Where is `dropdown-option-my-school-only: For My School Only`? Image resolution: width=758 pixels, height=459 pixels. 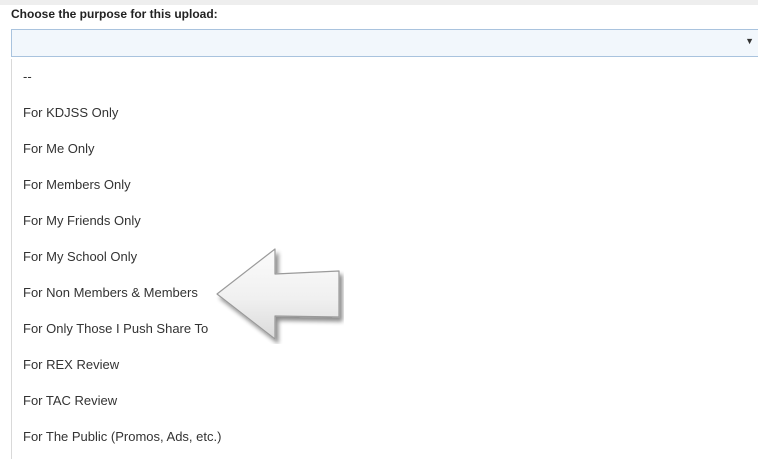
dropdown-option-my-school-only: For My School Only is located at coordinates (80, 257).